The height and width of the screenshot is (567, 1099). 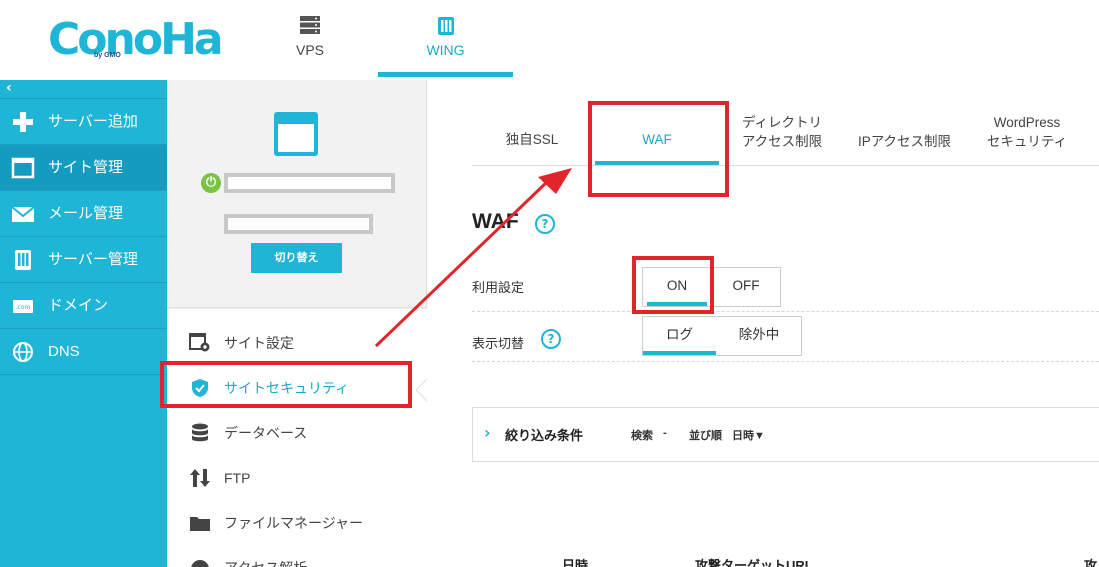 I want to click on tab-wp-line2: セキュリティ, so click(x=1027, y=141).